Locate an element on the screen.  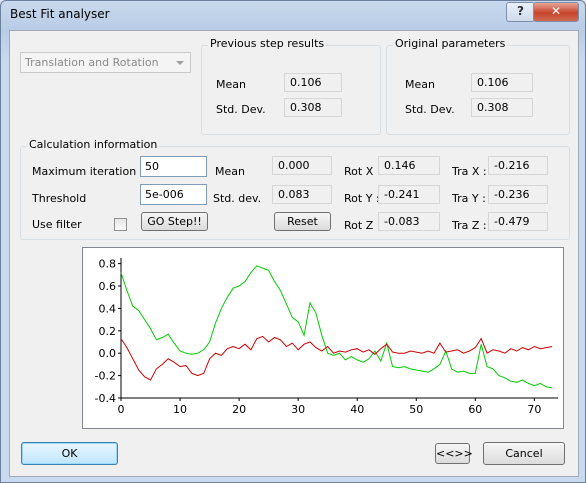
tra-y-value: -0.236 is located at coordinates (518, 194).